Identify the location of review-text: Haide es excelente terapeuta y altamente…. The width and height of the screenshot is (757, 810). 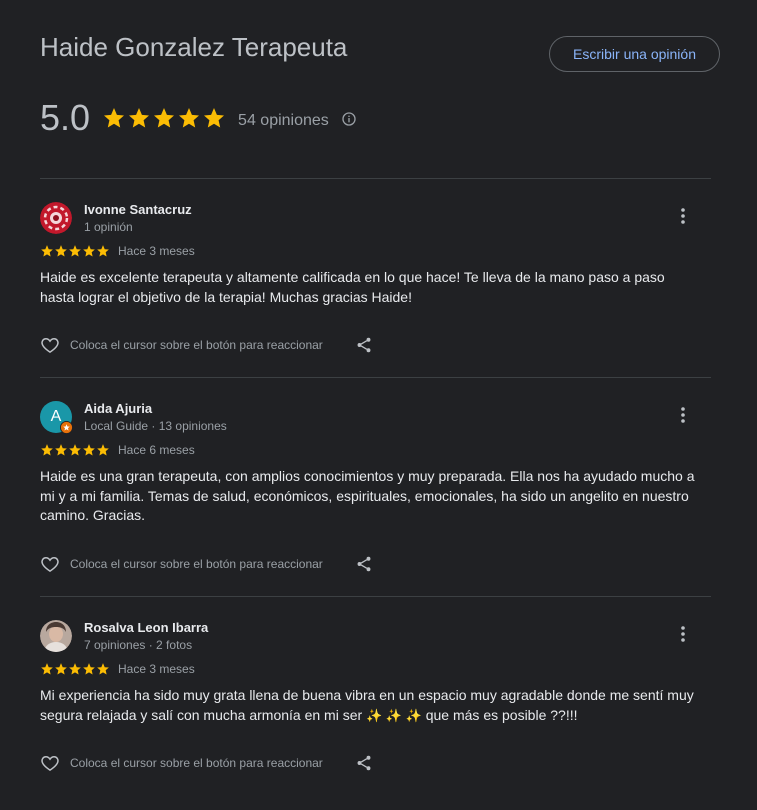
(352, 287).